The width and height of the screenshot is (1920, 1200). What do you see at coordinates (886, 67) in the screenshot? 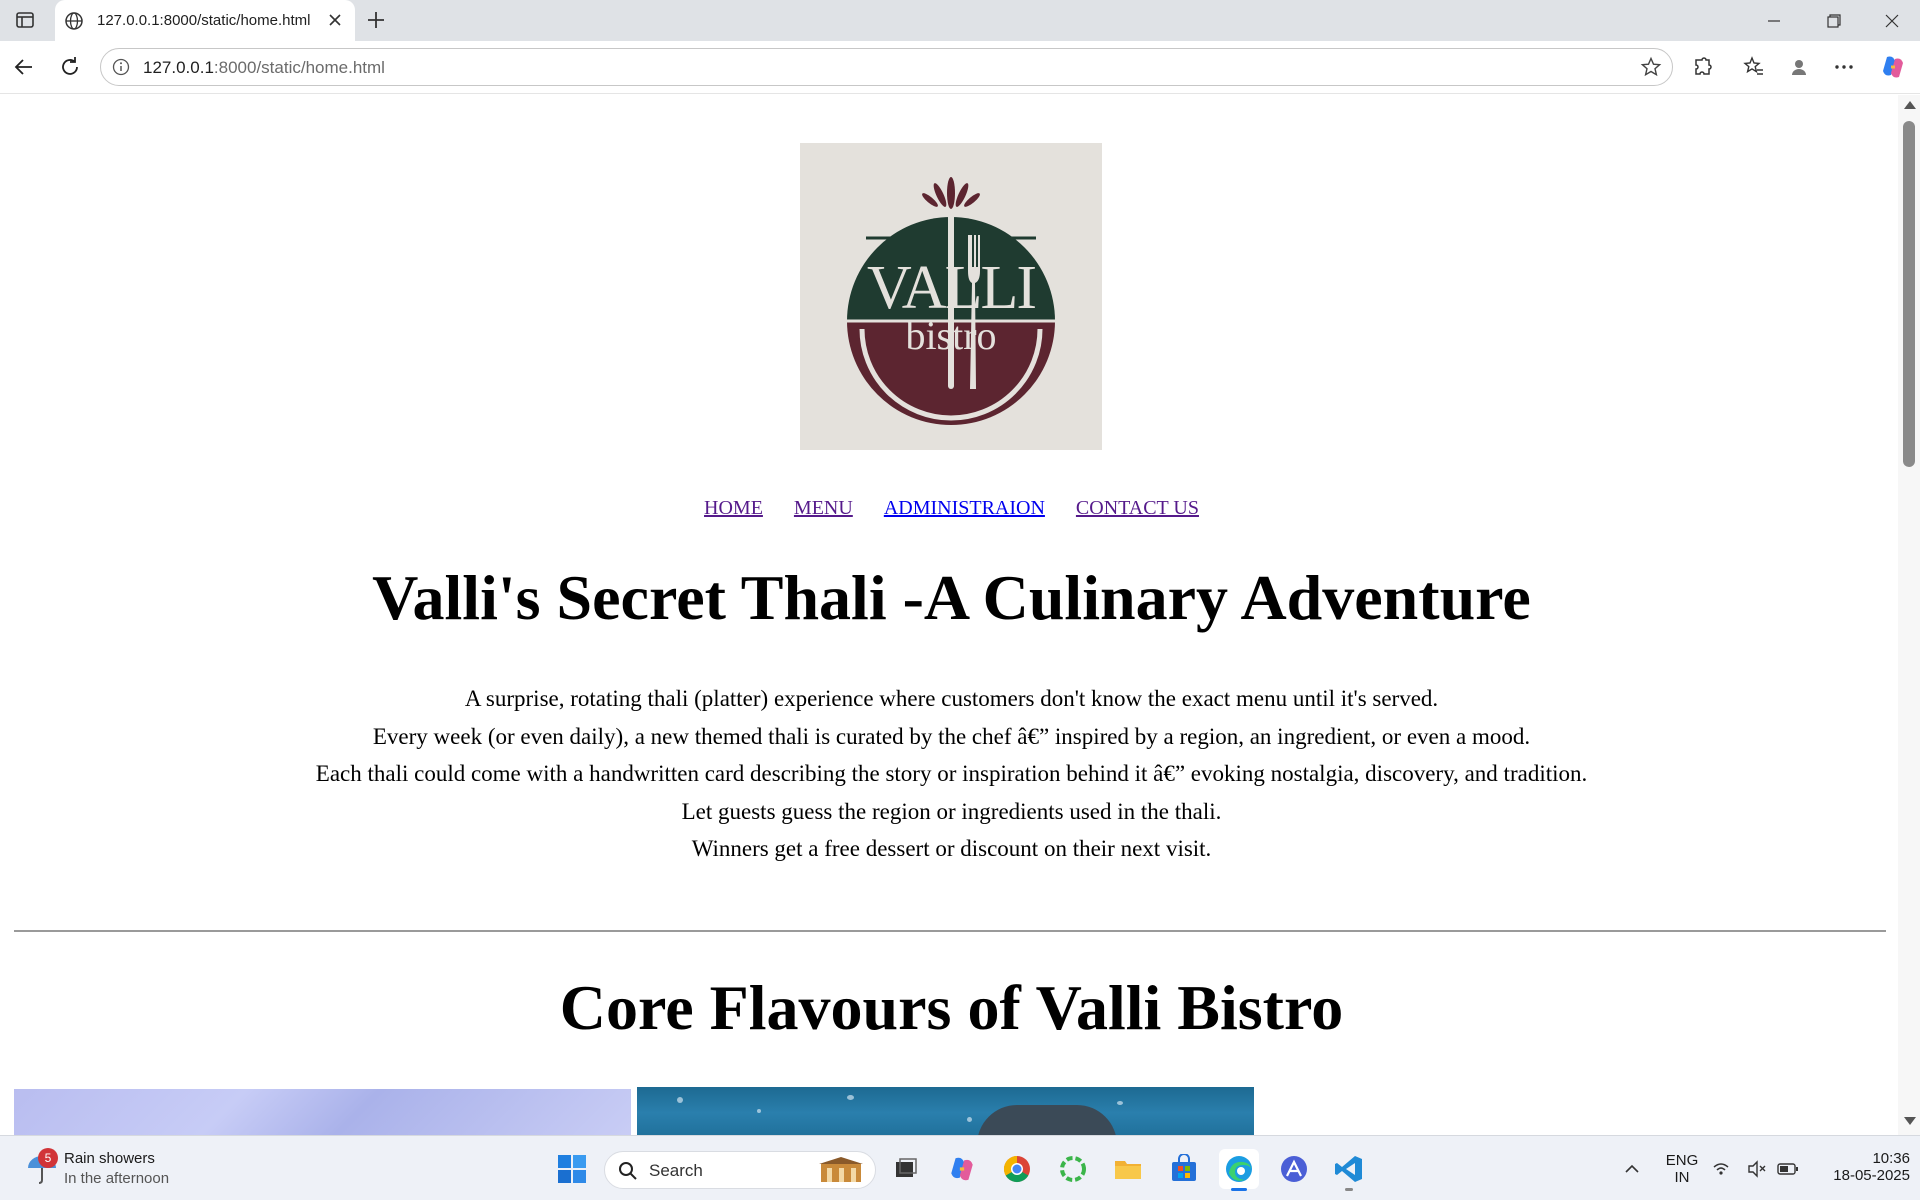
I see `address-bar: 127.0.0.1:8000/static/home.html` at bounding box center [886, 67].